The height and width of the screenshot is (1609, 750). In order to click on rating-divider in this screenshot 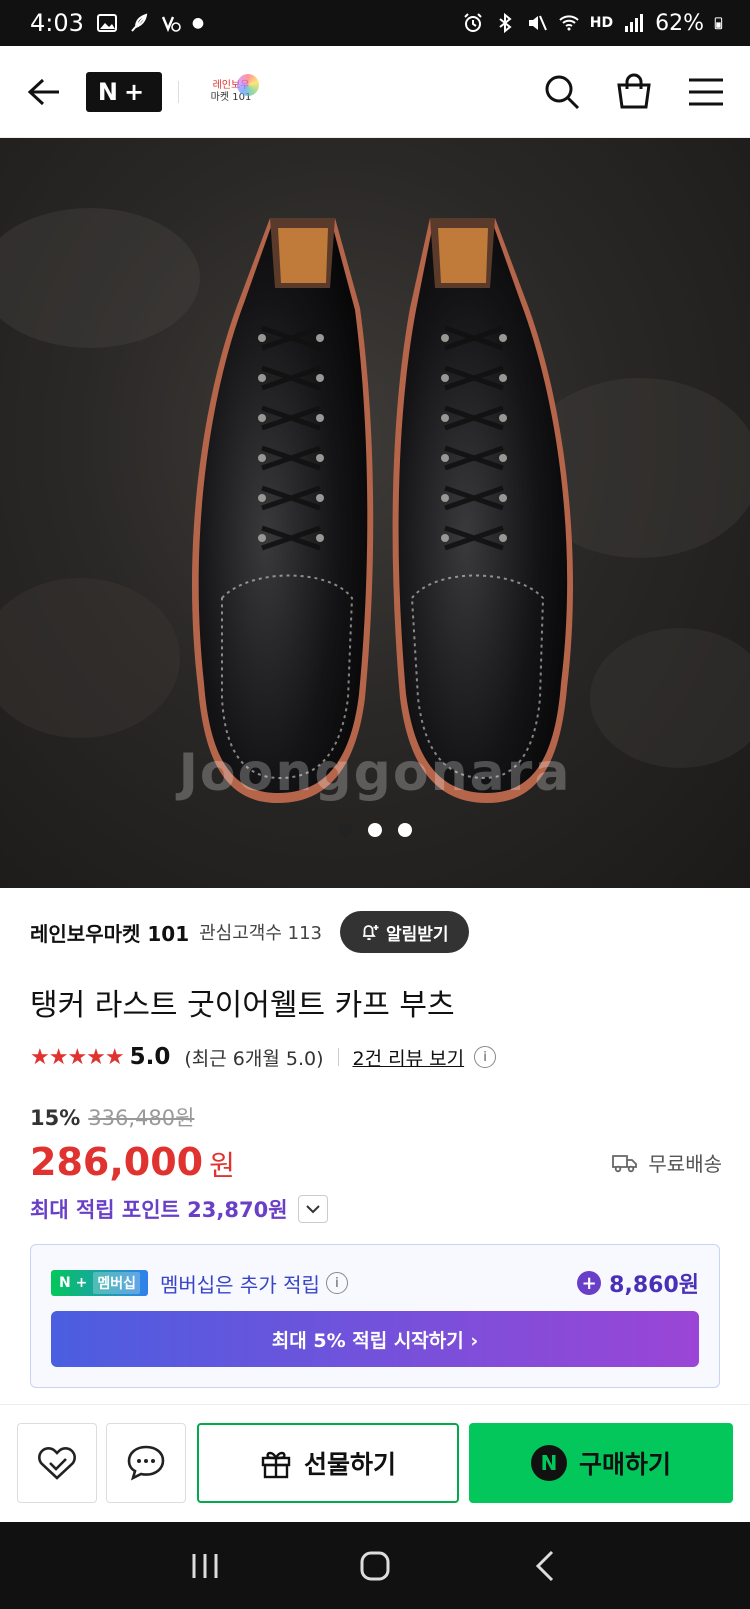, I will do `click(338, 1057)`.